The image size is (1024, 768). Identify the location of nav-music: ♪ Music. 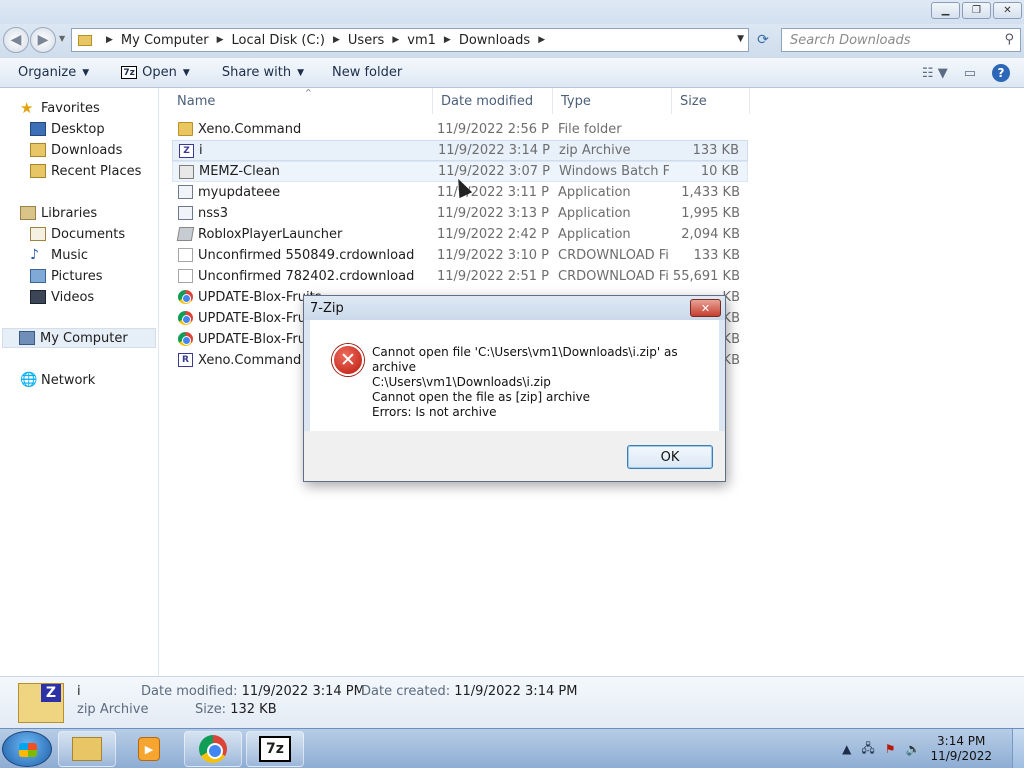
(59, 255).